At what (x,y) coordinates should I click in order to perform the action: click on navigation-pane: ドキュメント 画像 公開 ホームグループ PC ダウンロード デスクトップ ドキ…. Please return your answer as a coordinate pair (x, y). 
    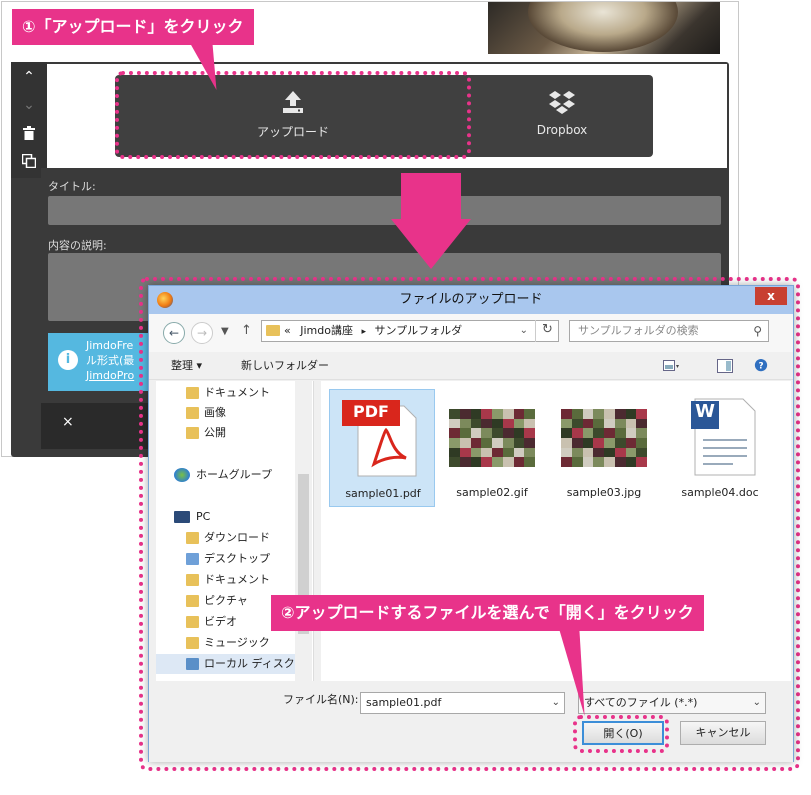
    Looking at the image, I should click on (235, 531).